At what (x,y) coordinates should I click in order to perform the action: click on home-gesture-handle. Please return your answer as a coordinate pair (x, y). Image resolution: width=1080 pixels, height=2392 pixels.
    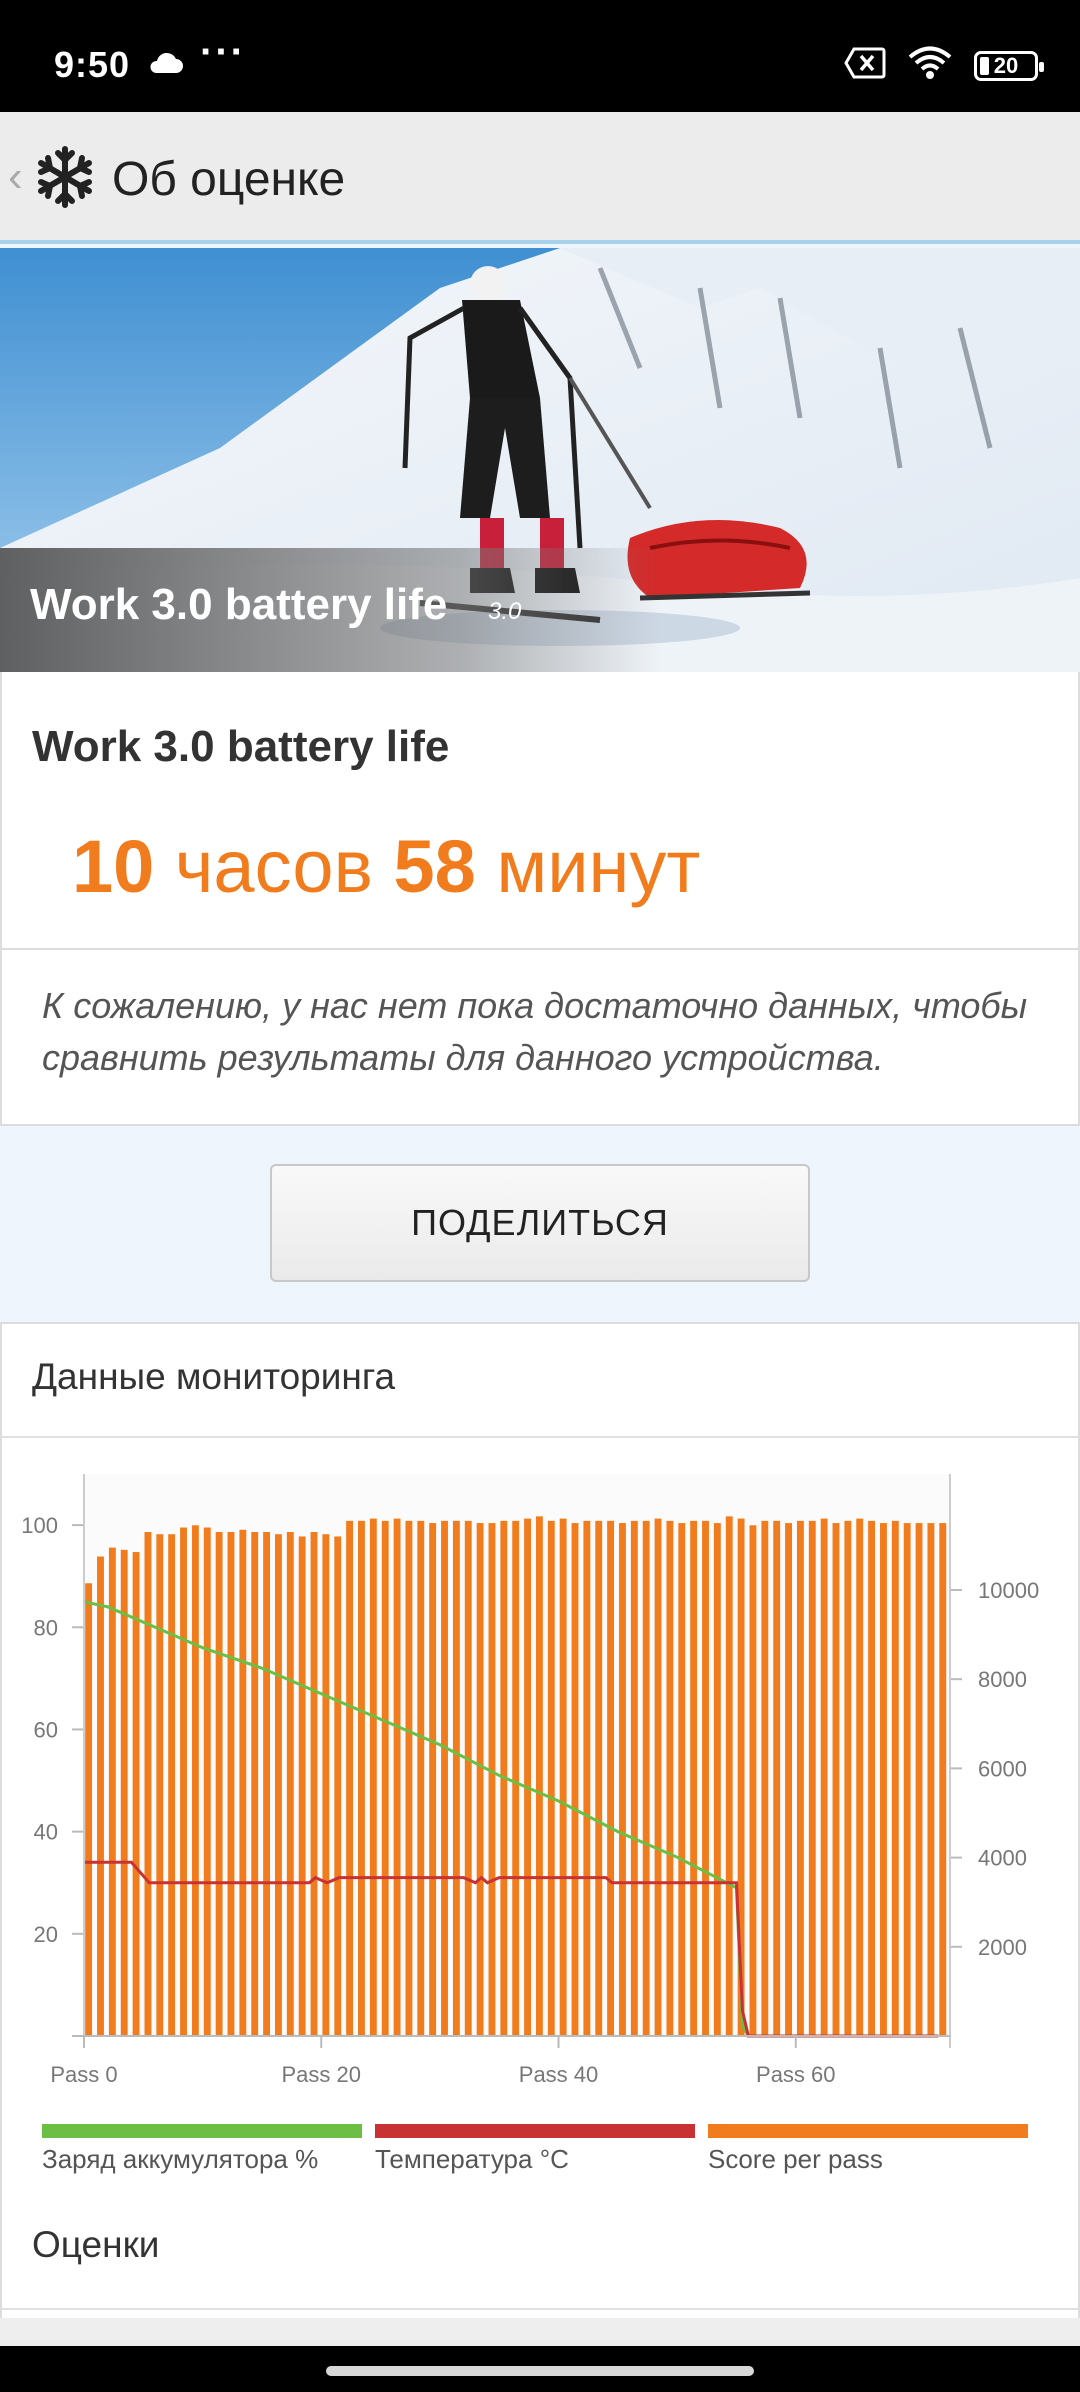
    Looking at the image, I should click on (540, 2371).